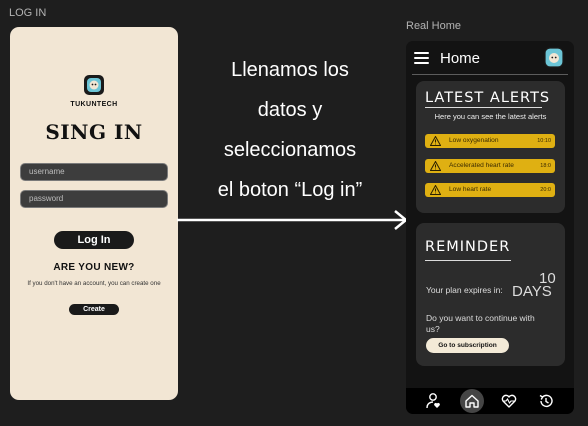 This screenshot has height=426, width=588. Describe the element at coordinates (290, 190) in the screenshot. I see `caption-line: el boton “Log in”` at that location.